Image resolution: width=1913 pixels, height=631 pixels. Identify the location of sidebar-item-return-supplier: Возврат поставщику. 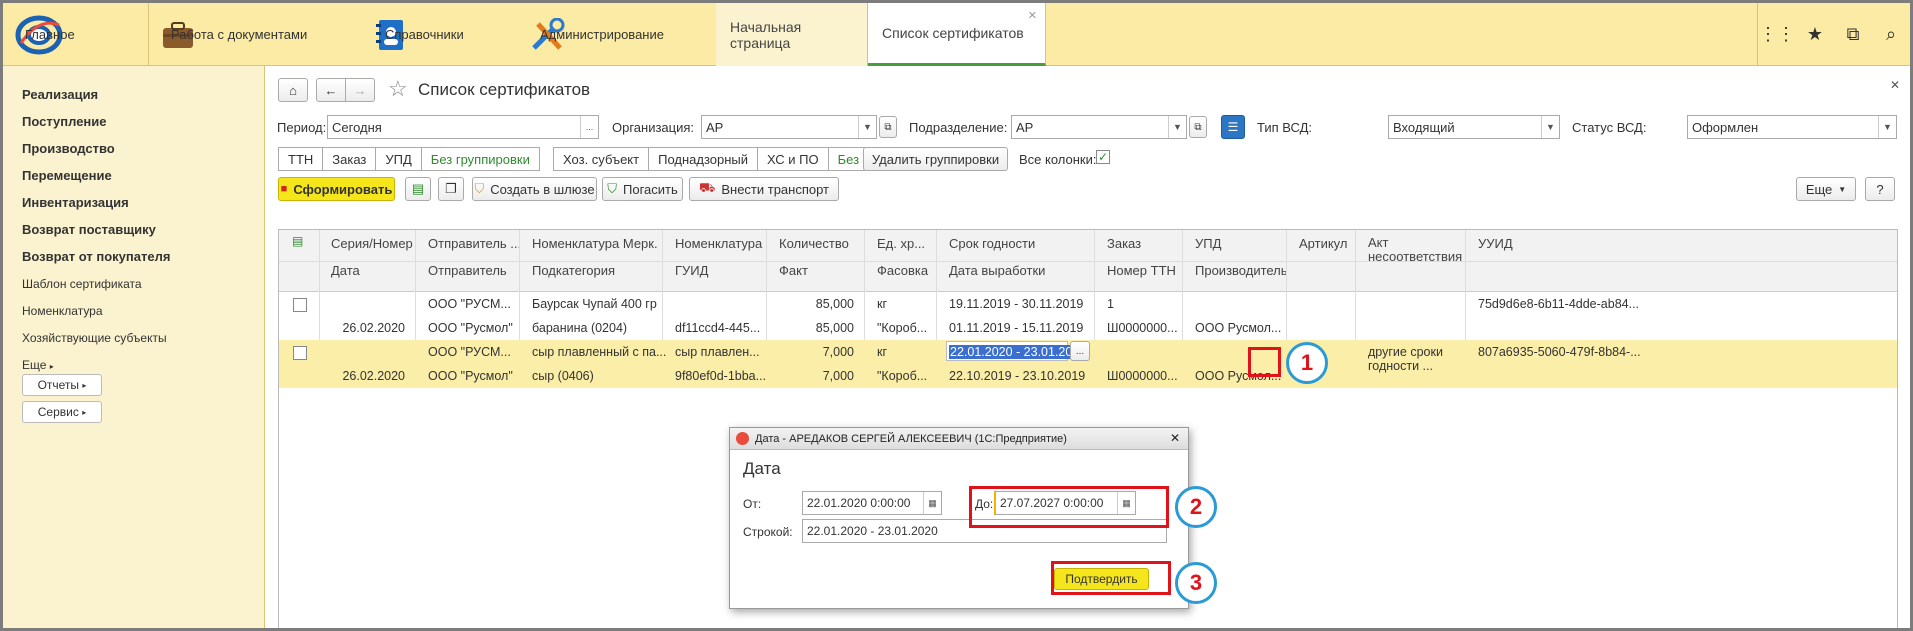
(89, 229).